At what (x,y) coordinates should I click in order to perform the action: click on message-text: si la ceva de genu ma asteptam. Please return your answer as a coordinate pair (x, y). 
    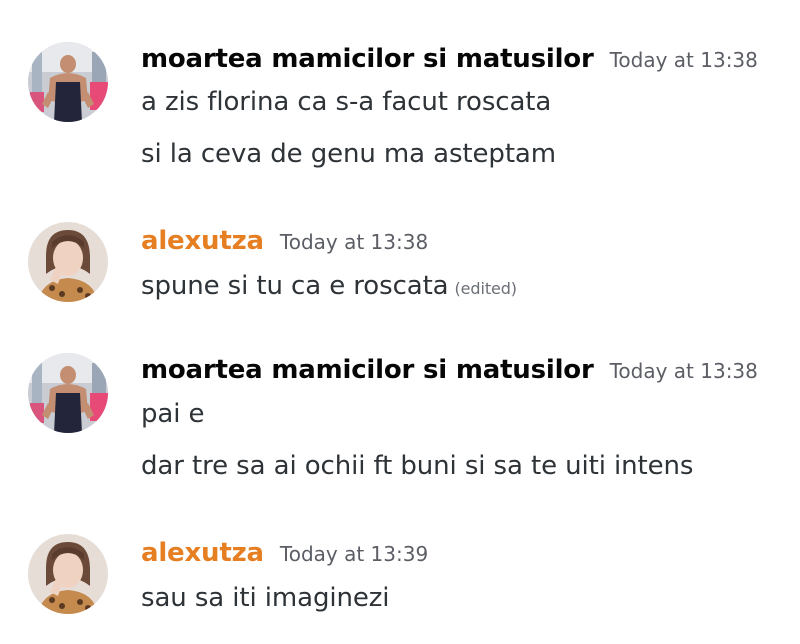
    Looking at the image, I should click on (348, 154).